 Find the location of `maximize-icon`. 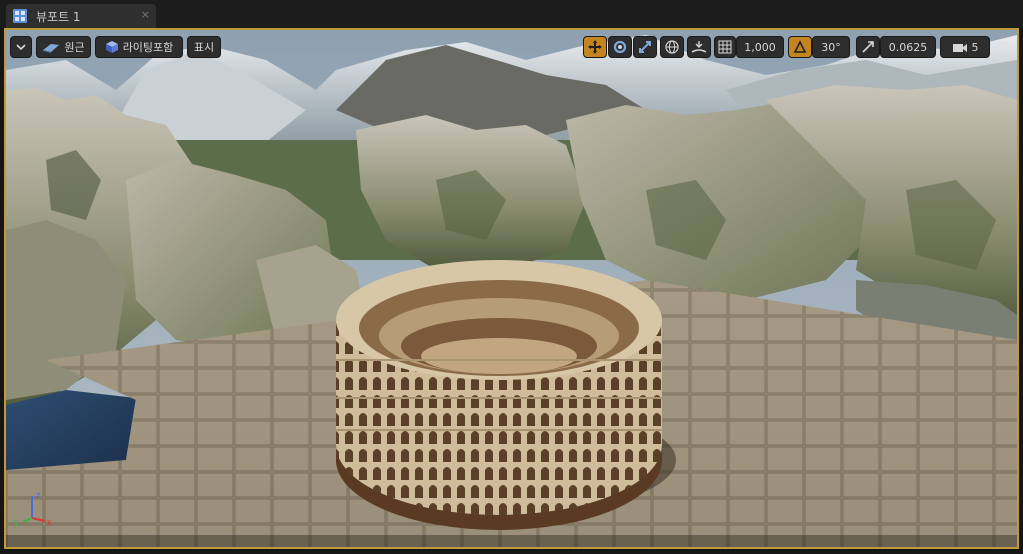

maximize-icon is located at coordinates (1003, 47).